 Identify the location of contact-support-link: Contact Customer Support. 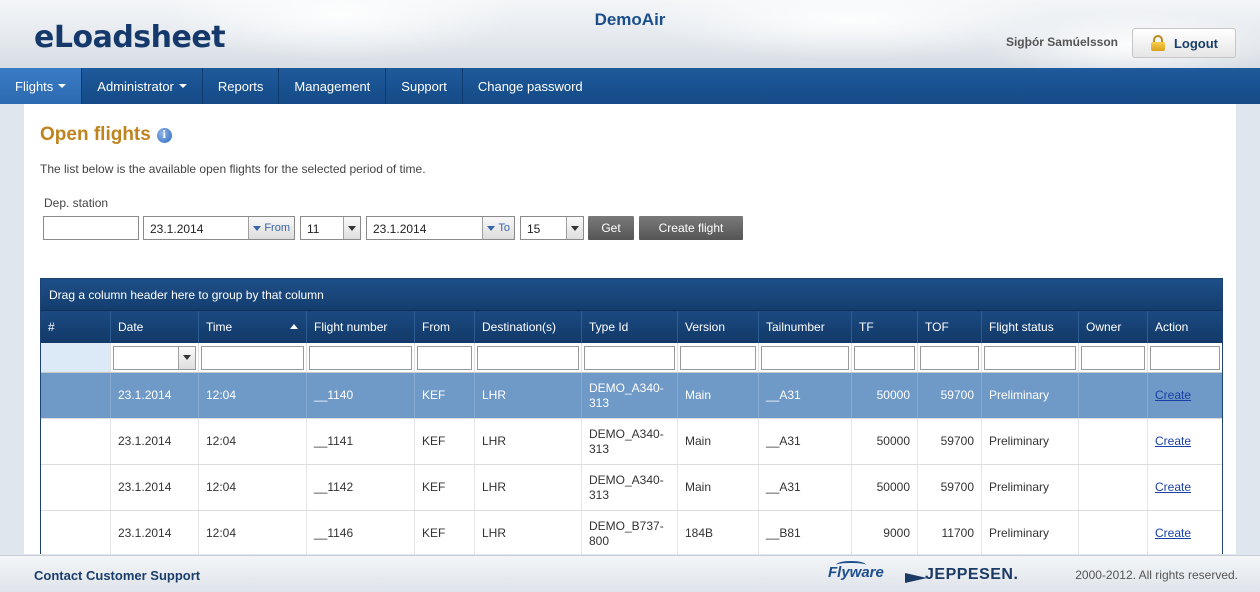
(117, 575).